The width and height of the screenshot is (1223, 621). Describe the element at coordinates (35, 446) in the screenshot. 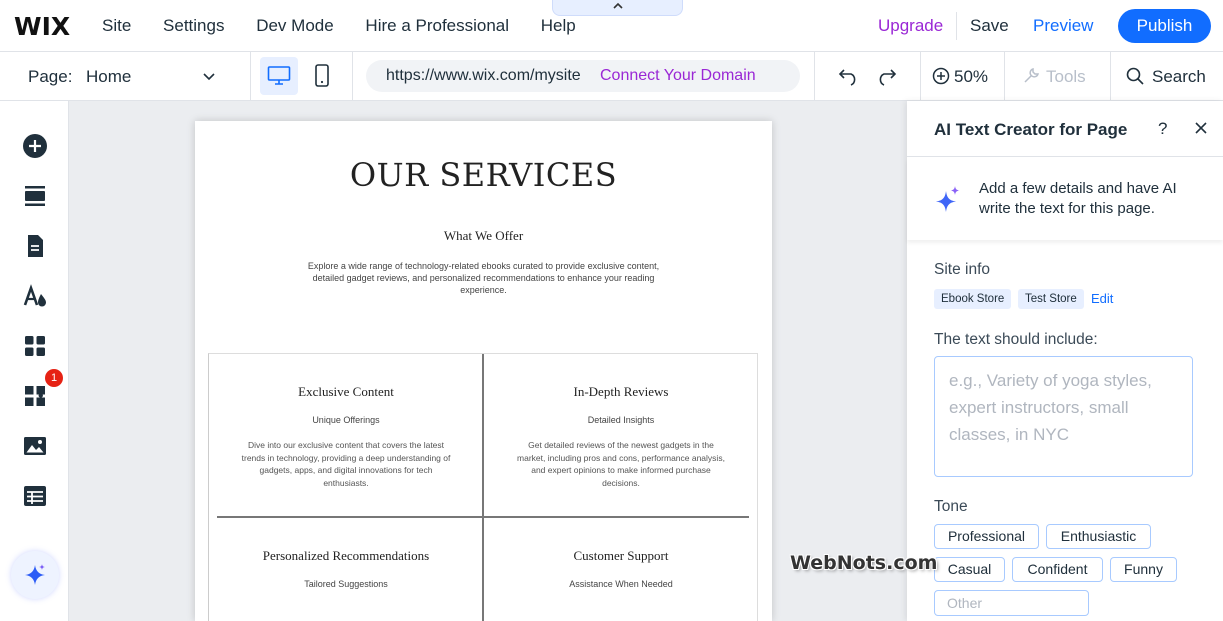

I see `media-icon` at that location.